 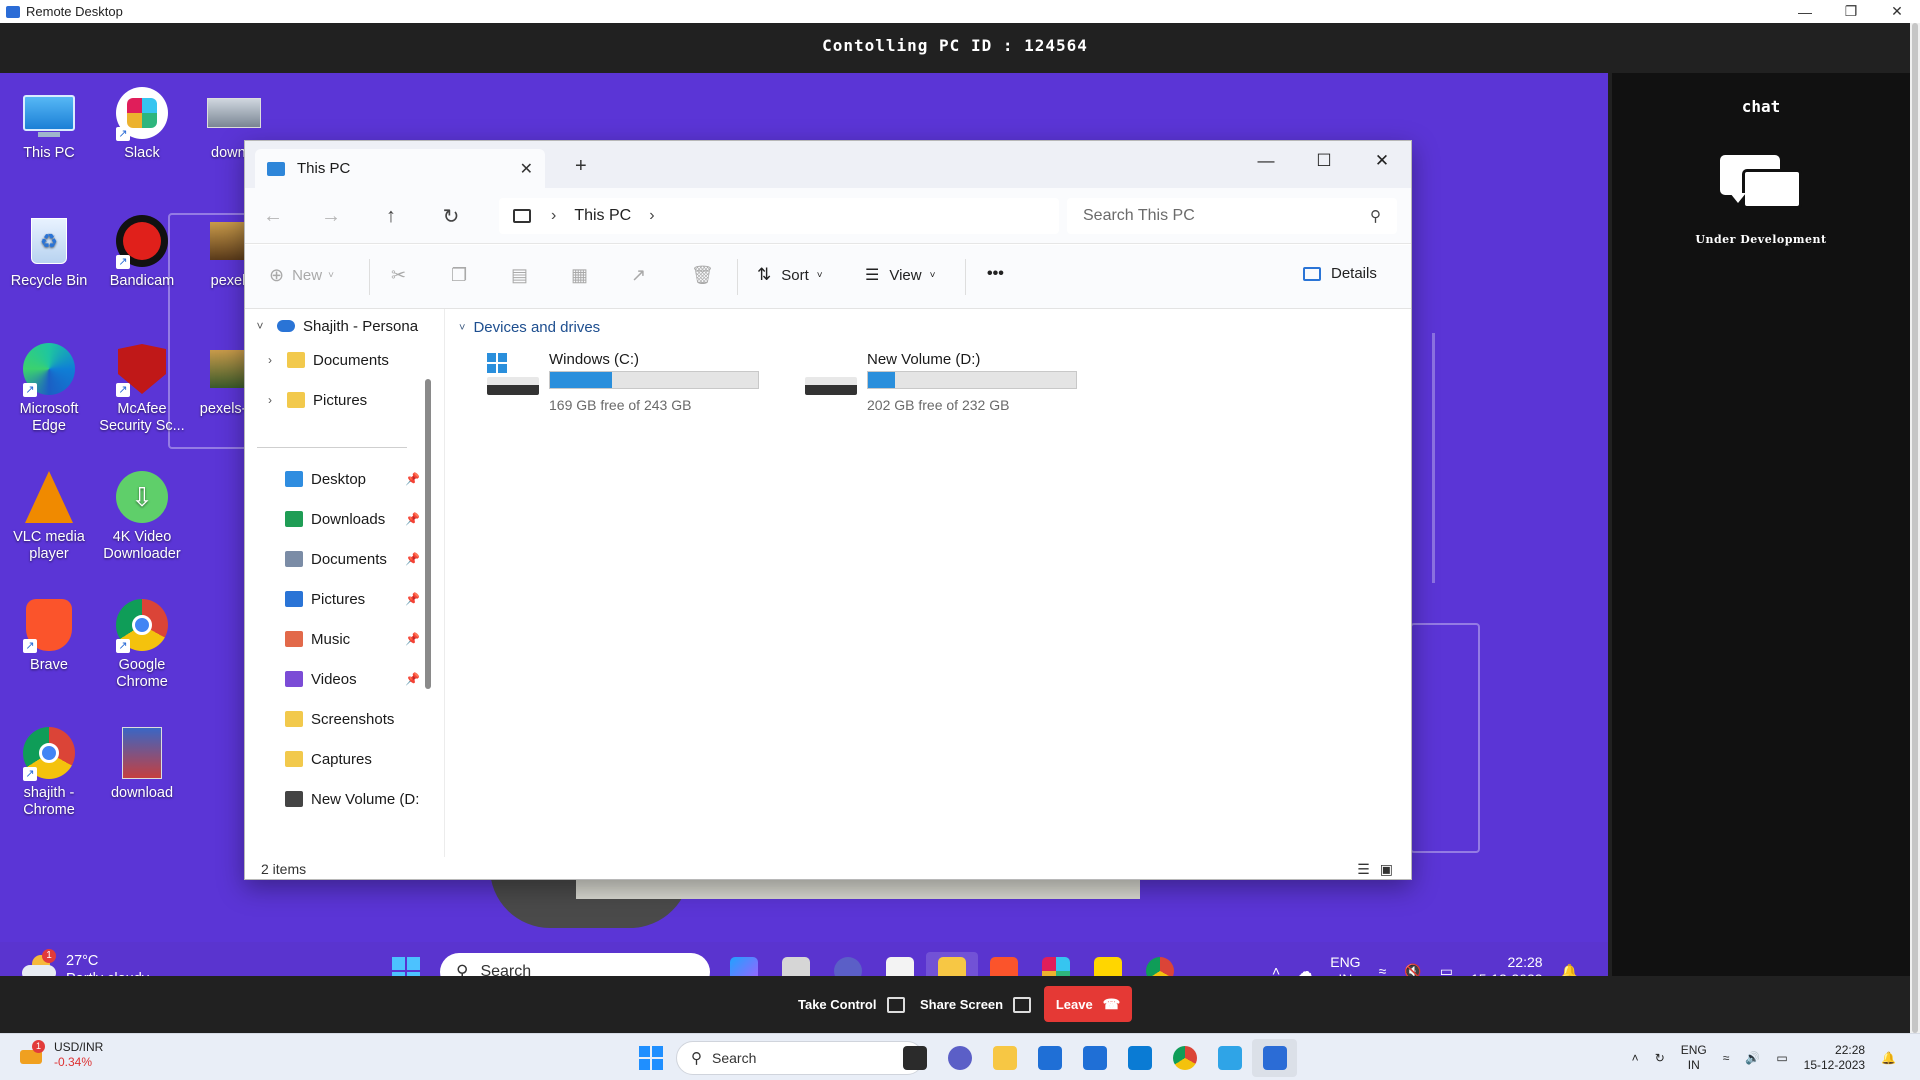 I want to click on nav-pane-scrollbar, so click(x=428, y=534).